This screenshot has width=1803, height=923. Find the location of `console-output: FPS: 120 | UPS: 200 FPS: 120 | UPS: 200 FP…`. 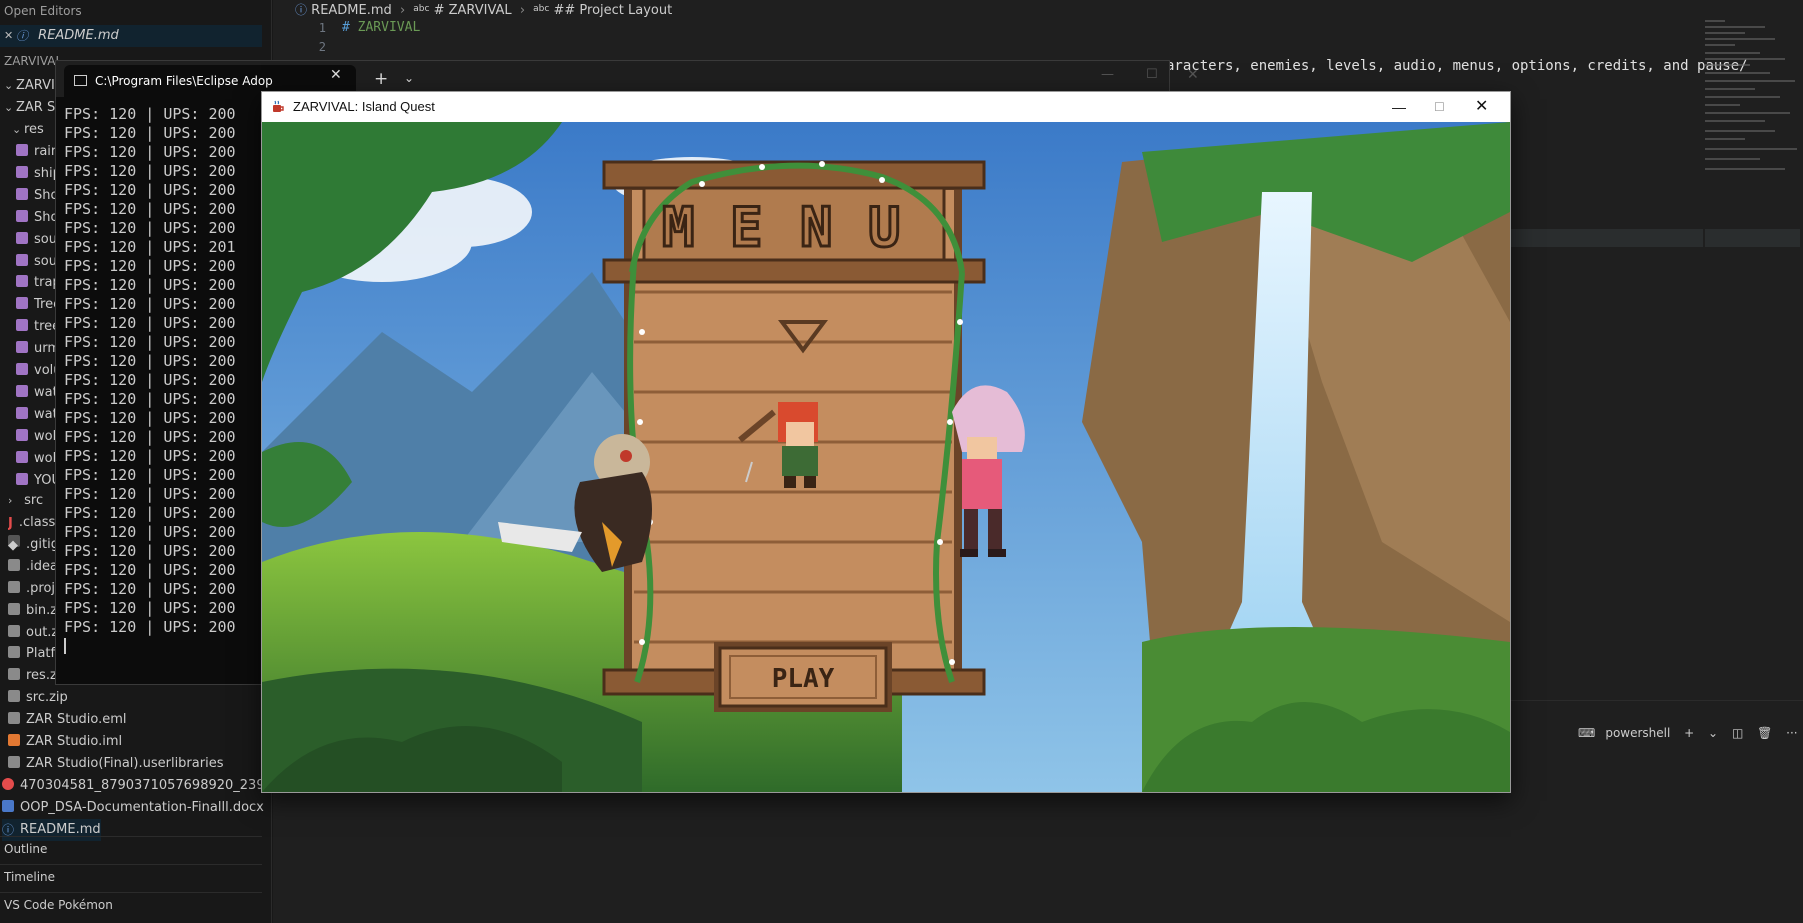

console-output: FPS: 120 | UPS: 200 FPS: 120 | UPS: 200 FP… is located at coordinates (150, 380).